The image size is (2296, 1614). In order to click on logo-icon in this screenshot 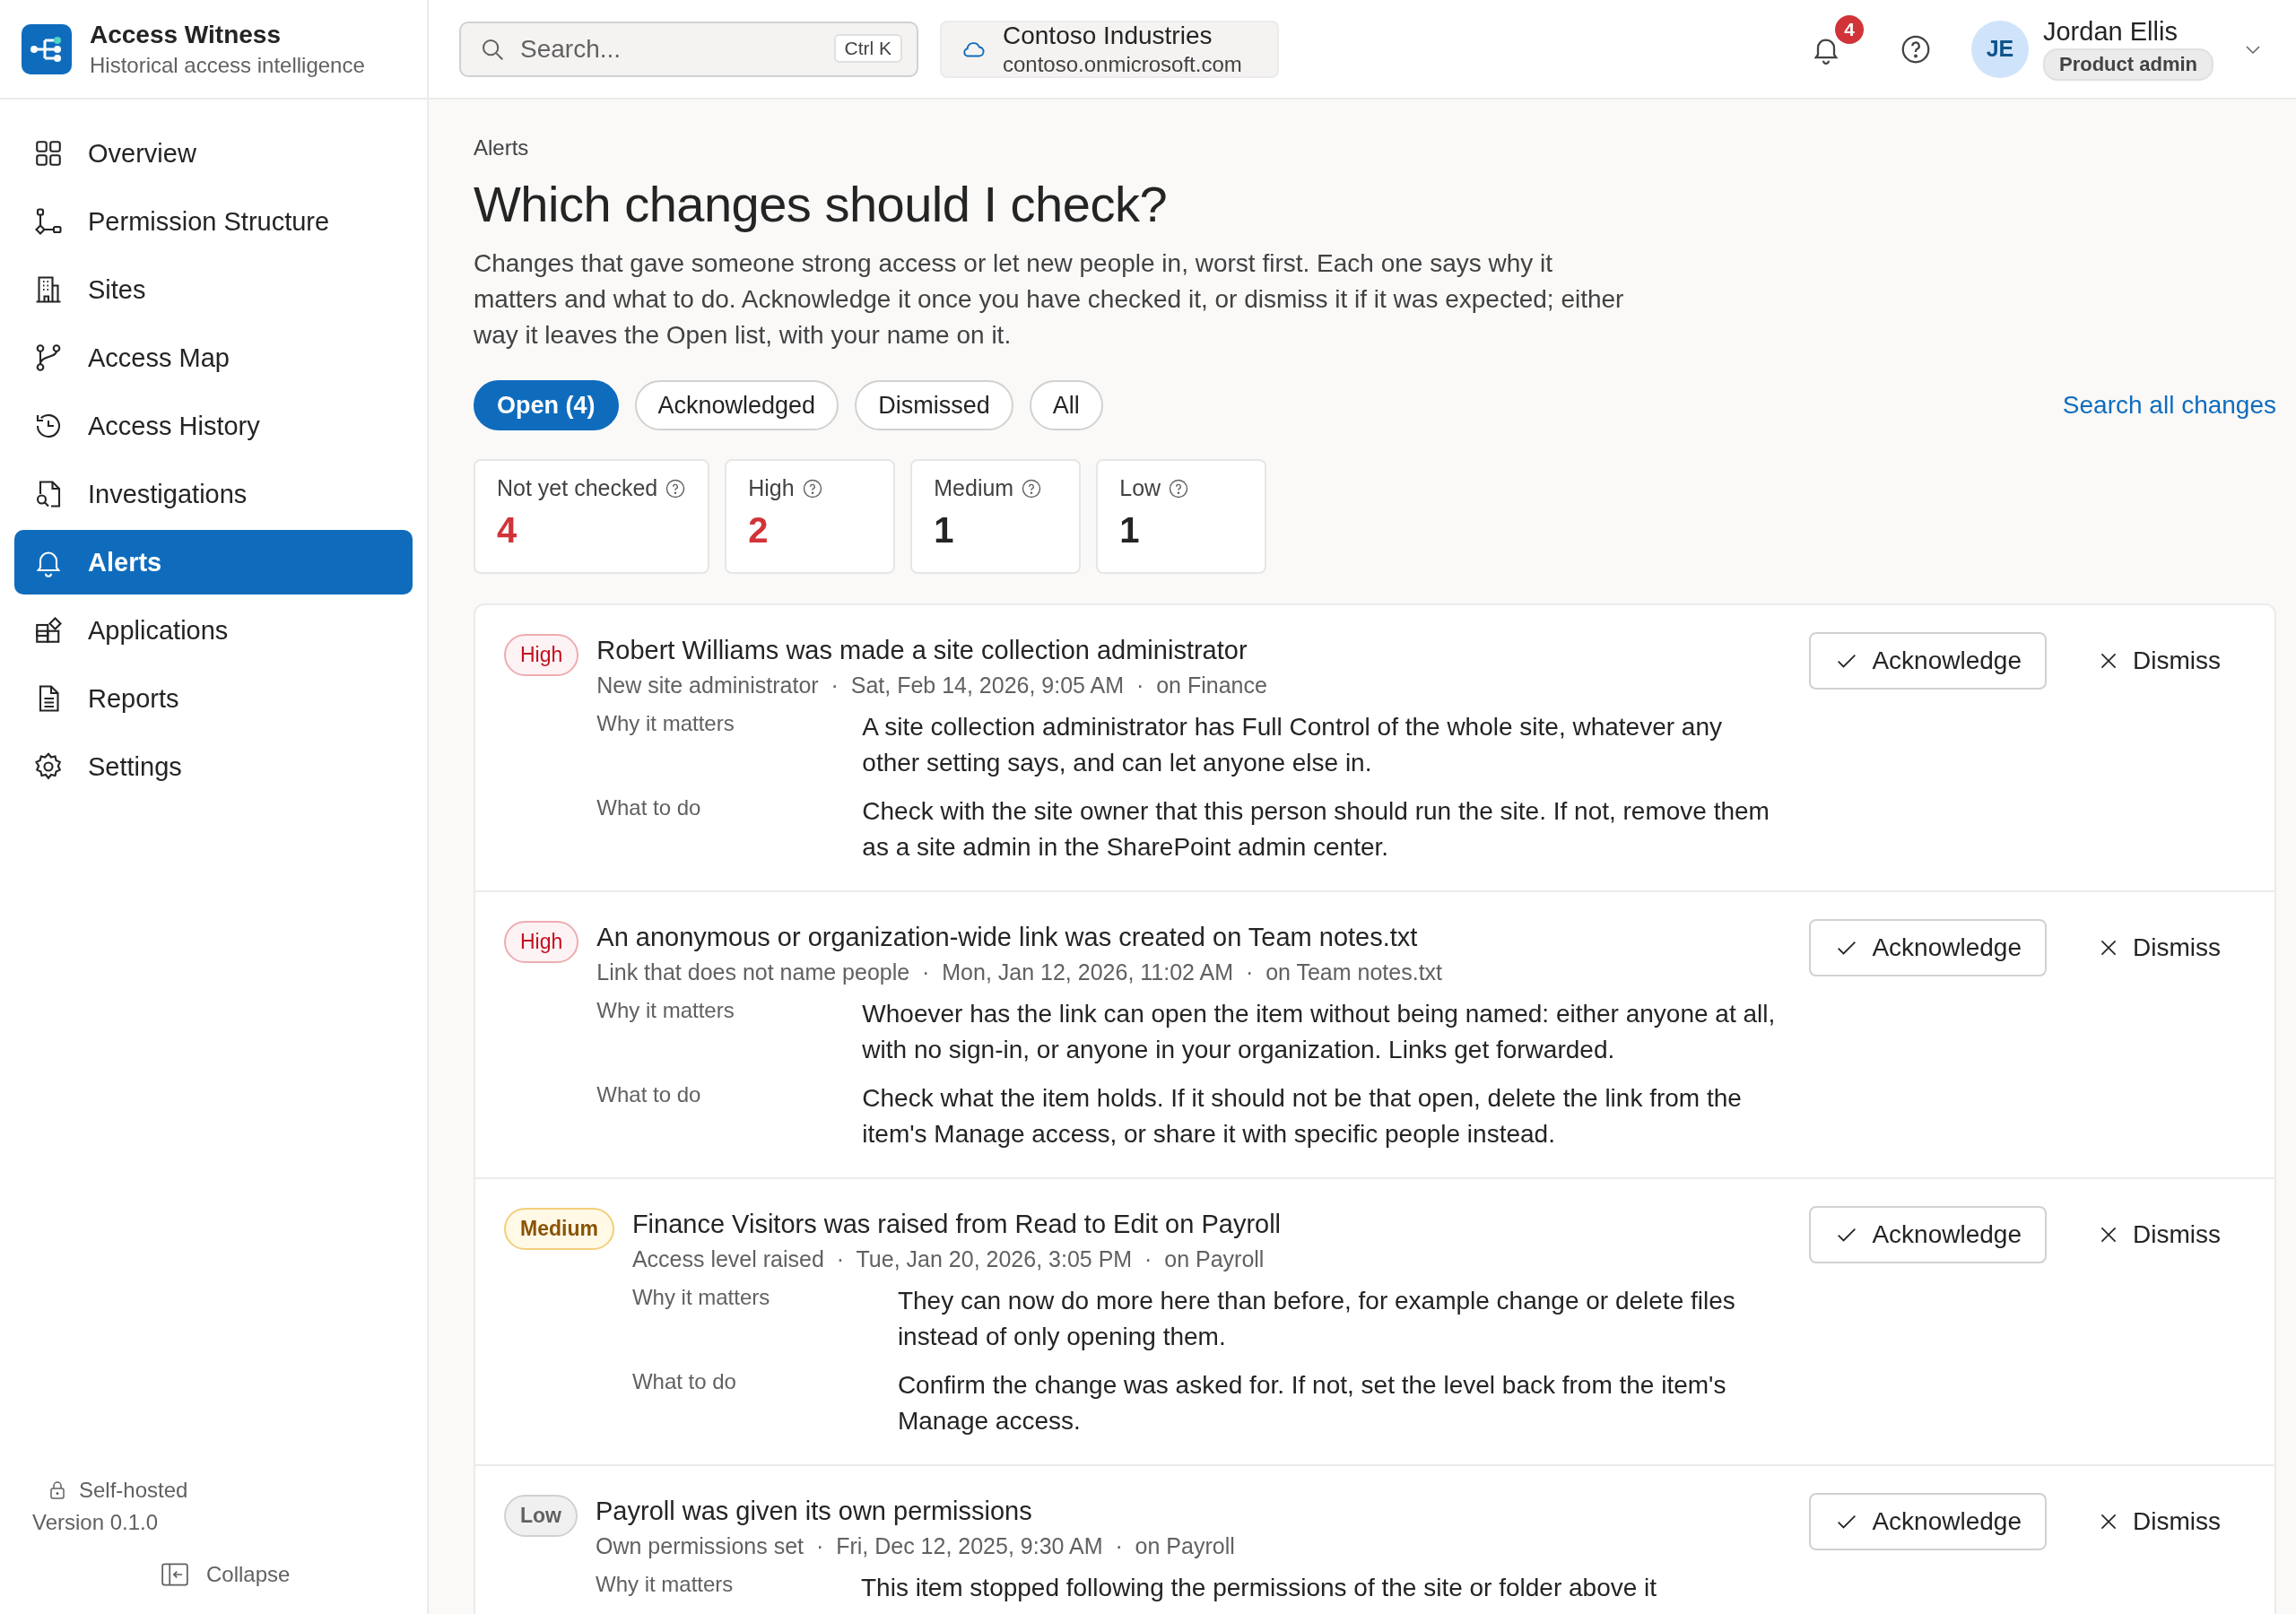, I will do `click(47, 48)`.